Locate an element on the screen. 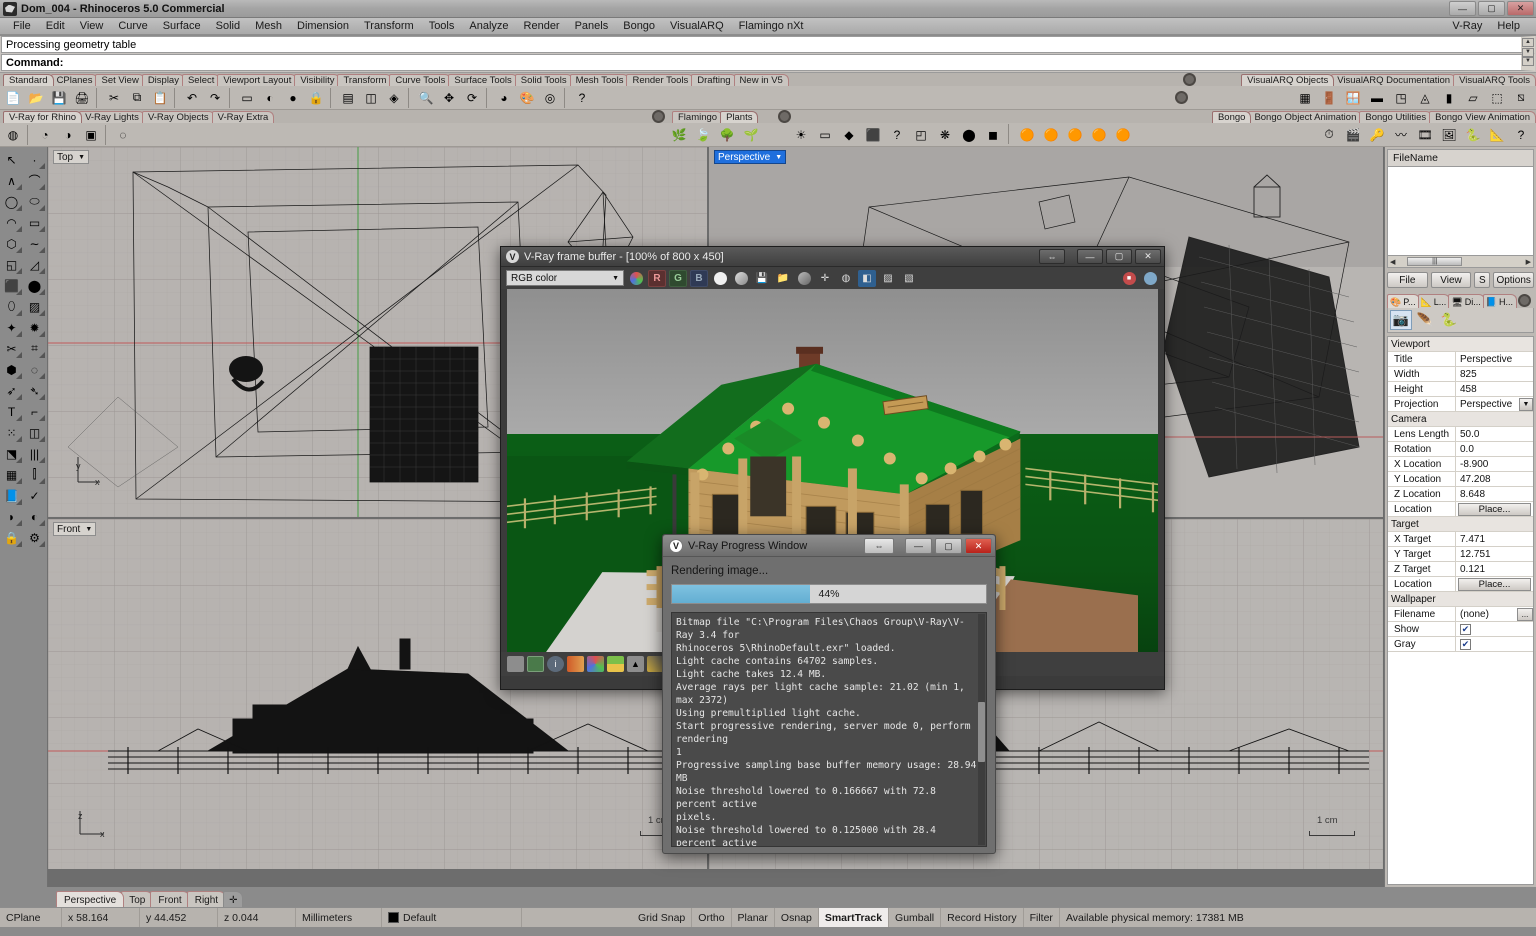  vfb-toolbar: RGB color ▼ R G B 💾 📁 ✛ ◍ ◧ ▨ ▧ ■ is located at coordinates (832, 278).